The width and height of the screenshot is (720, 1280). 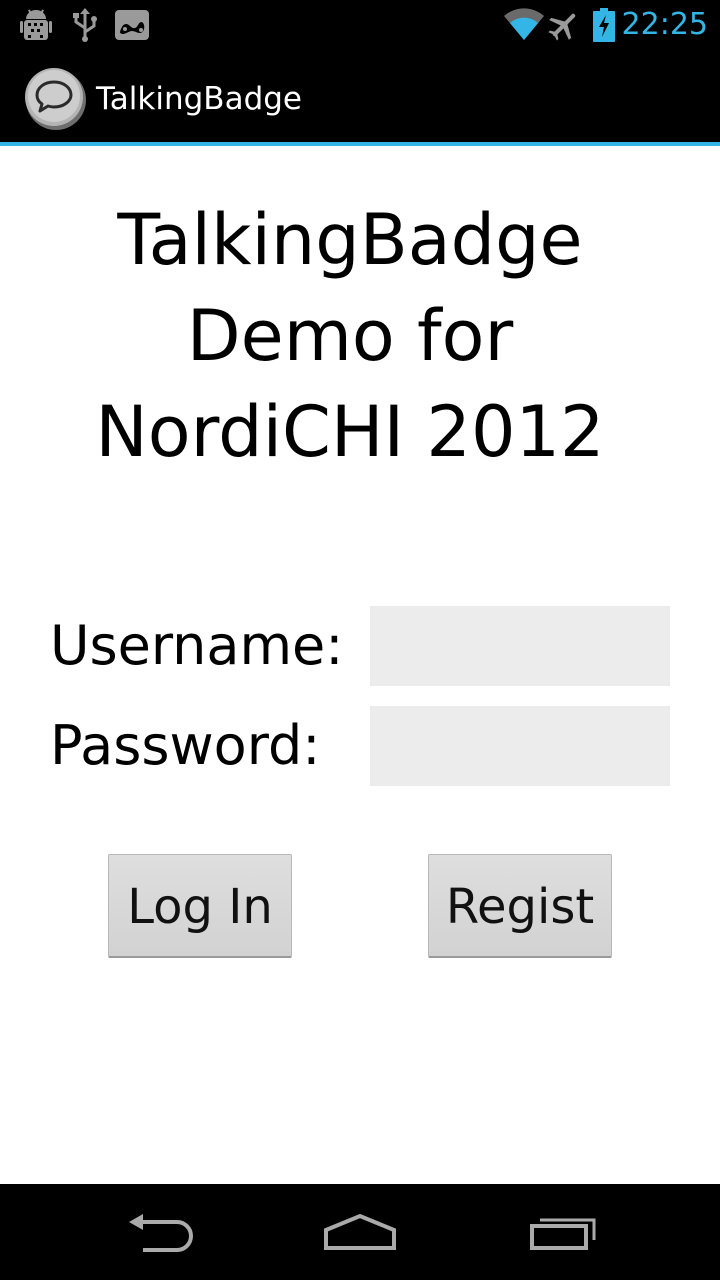 What do you see at coordinates (185, 745) in the screenshot?
I see `password-label: Password:` at bounding box center [185, 745].